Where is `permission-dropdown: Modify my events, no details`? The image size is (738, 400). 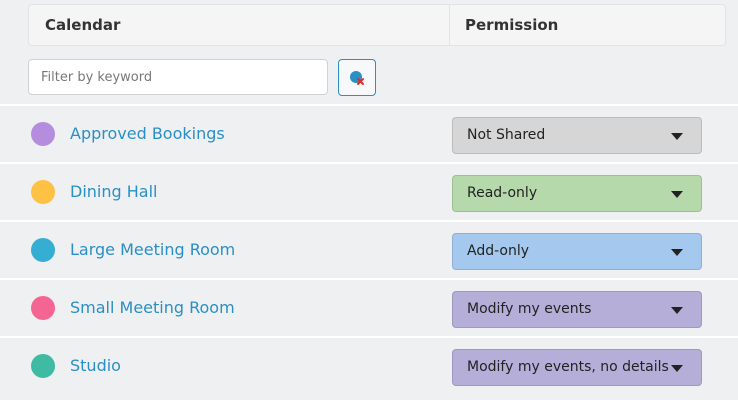 permission-dropdown: Modify my events, no details is located at coordinates (577, 367).